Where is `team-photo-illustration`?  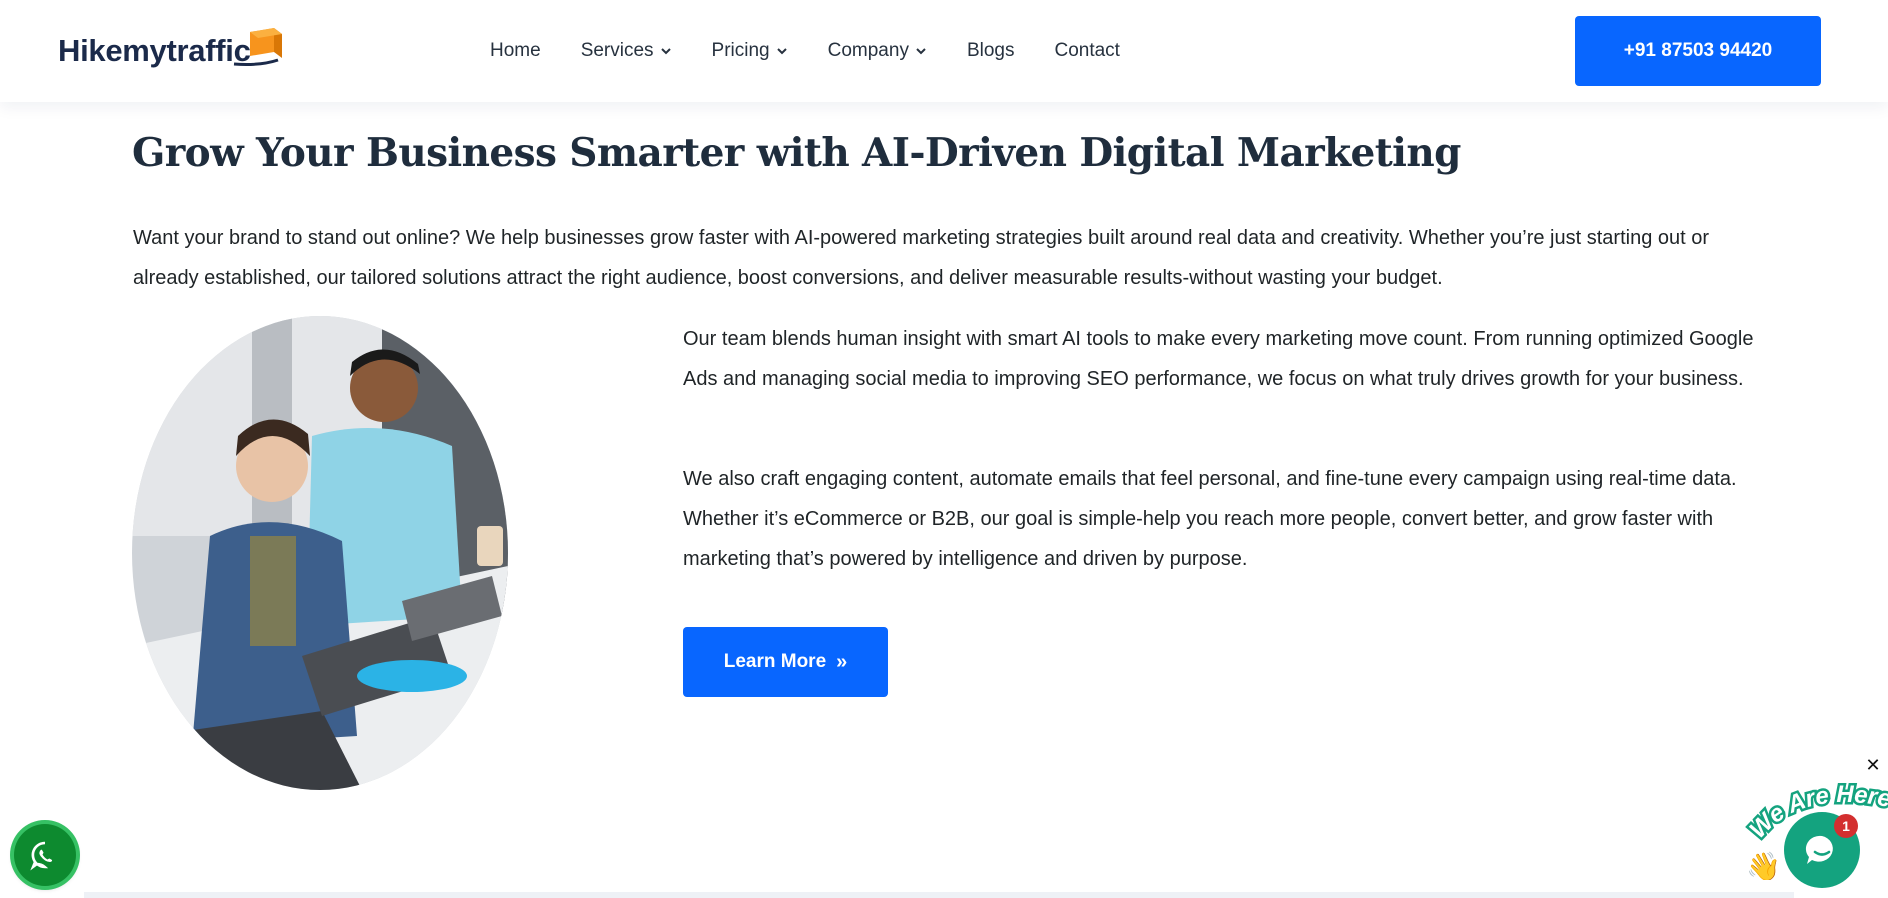
team-photo-illustration is located at coordinates (320, 553).